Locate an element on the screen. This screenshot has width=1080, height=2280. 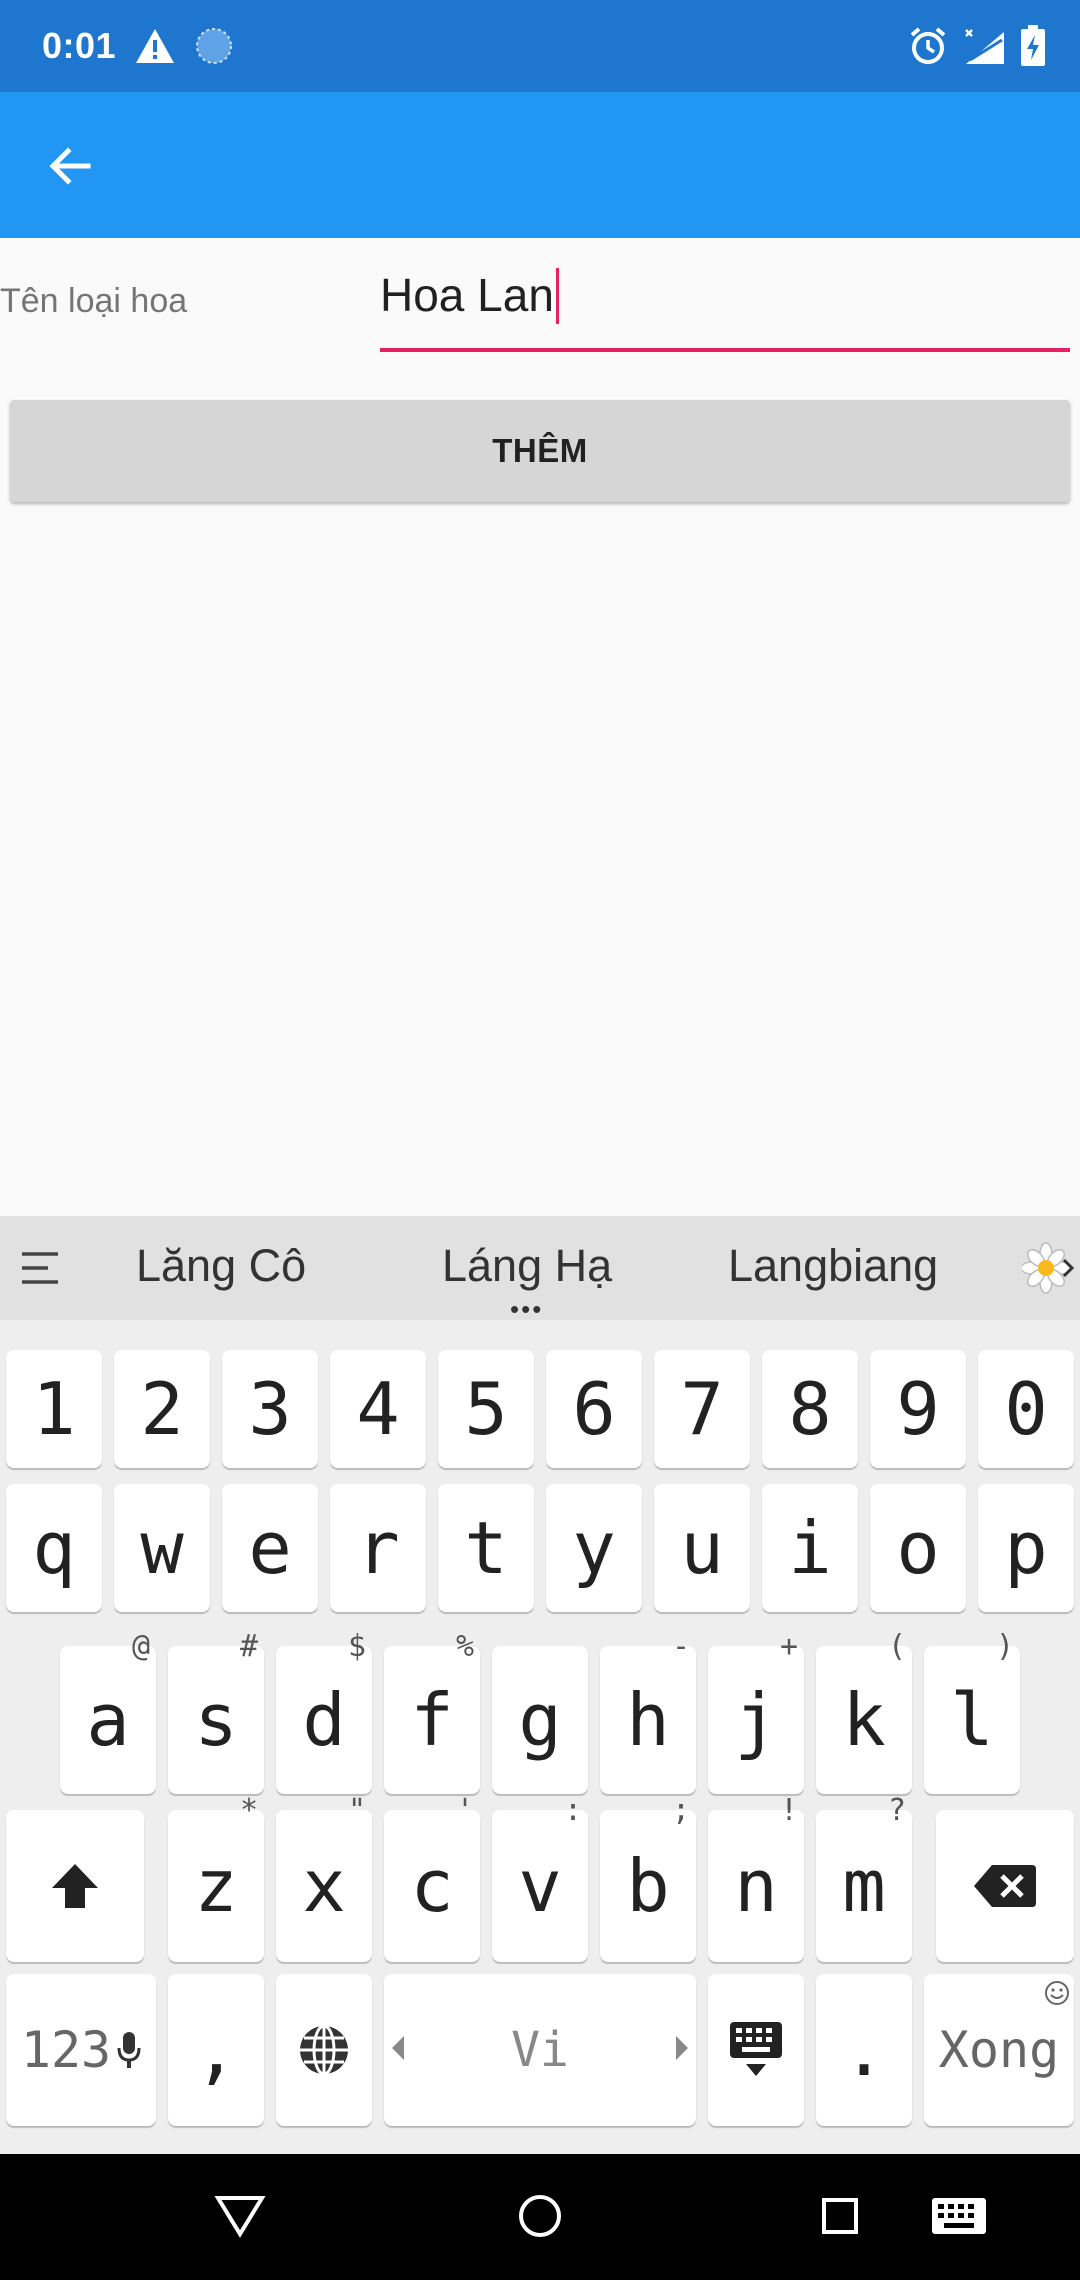
suggestion-bar: Lăng Cô Láng Hạ ••• Langbiang is located at coordinates (540, 1270).